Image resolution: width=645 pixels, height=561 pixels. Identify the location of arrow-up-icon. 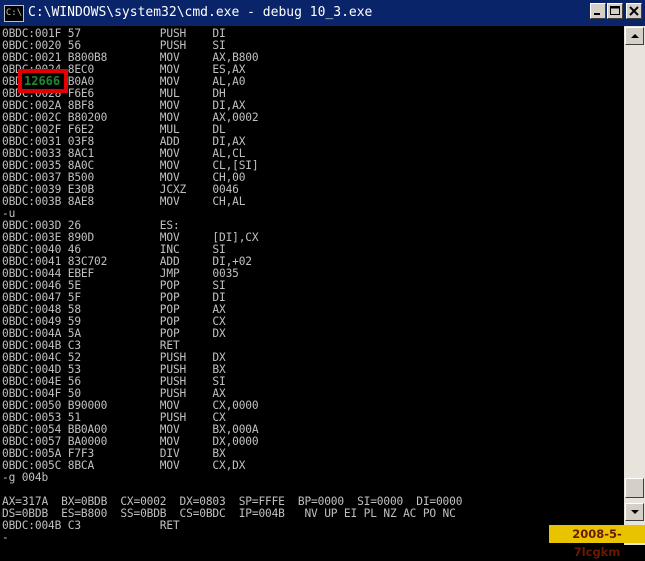
(635, 36).